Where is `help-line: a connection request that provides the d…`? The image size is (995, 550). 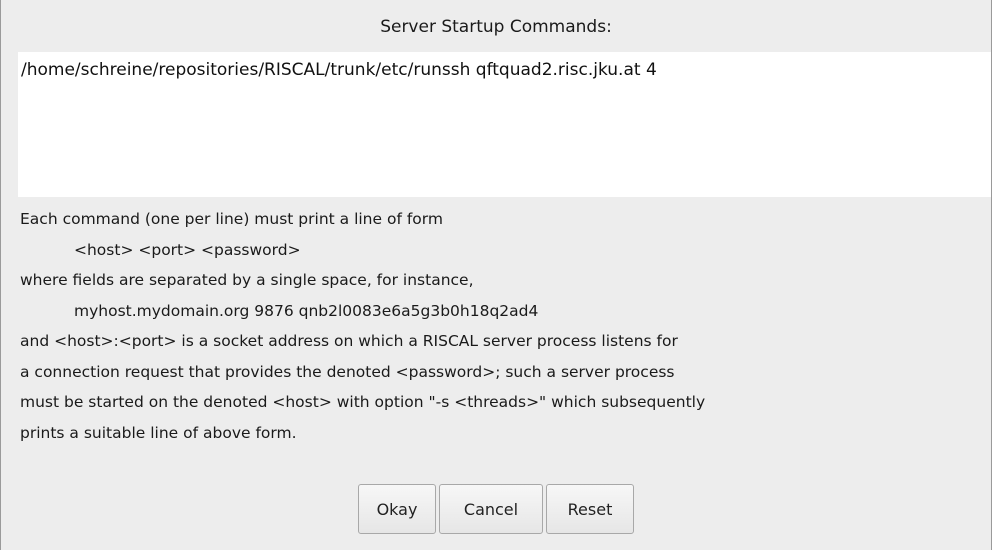
help-line: a connection request that provides the d… is located at coordinates (347, 371).